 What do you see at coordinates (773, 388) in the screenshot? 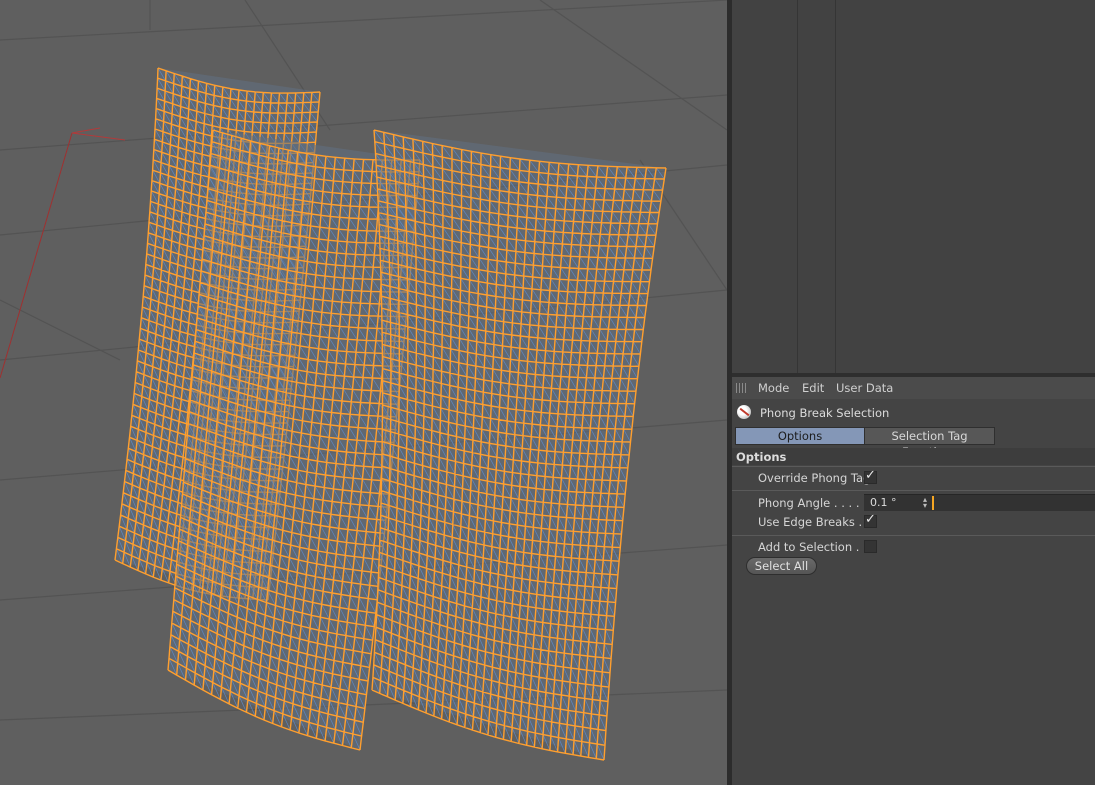
I see `menu-mode: Mode` at bounding box center [773, 388].